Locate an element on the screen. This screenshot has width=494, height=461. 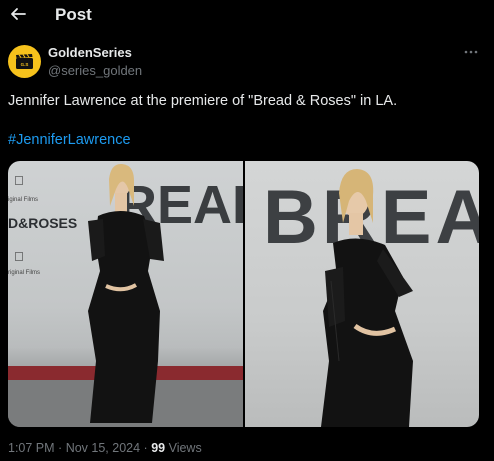
svg-text: G.S is located at coordinates (25, 64).